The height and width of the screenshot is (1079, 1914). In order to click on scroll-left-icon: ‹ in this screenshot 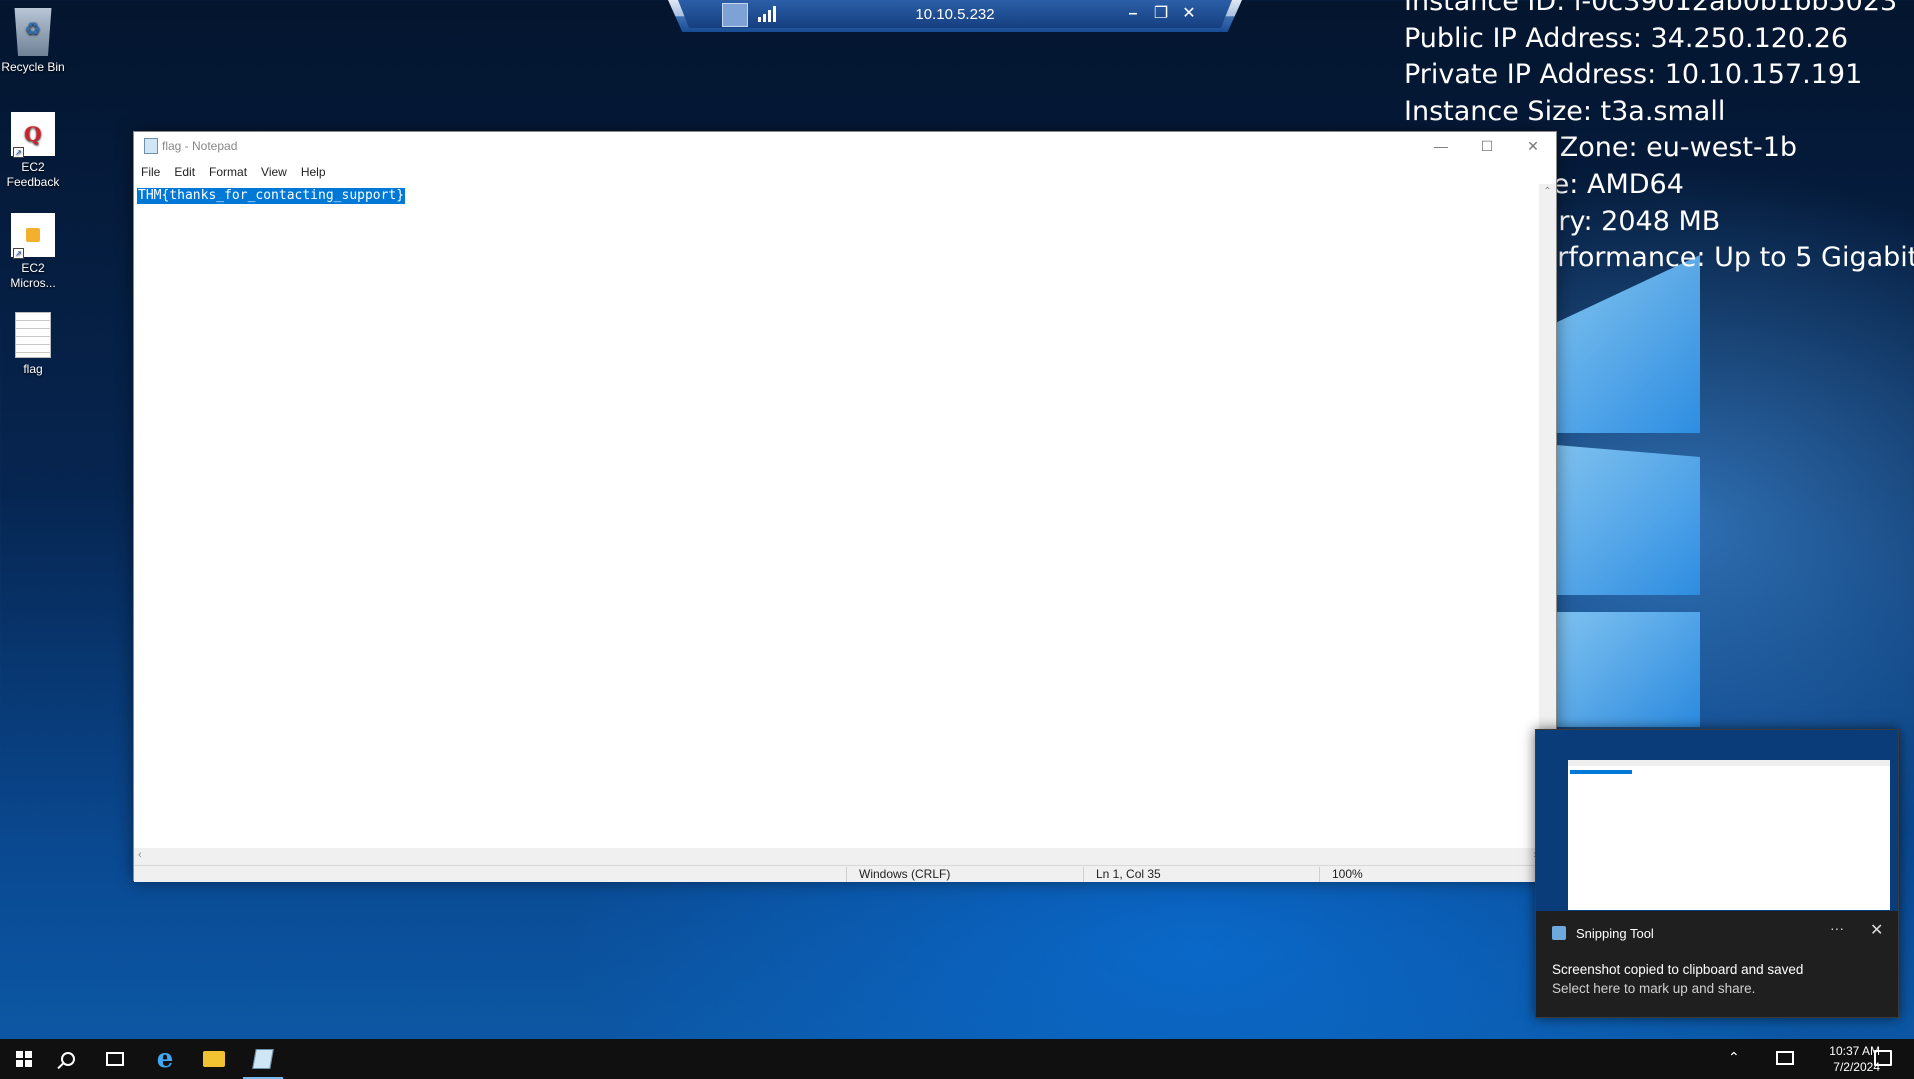, I will do `click(140, 855)`.